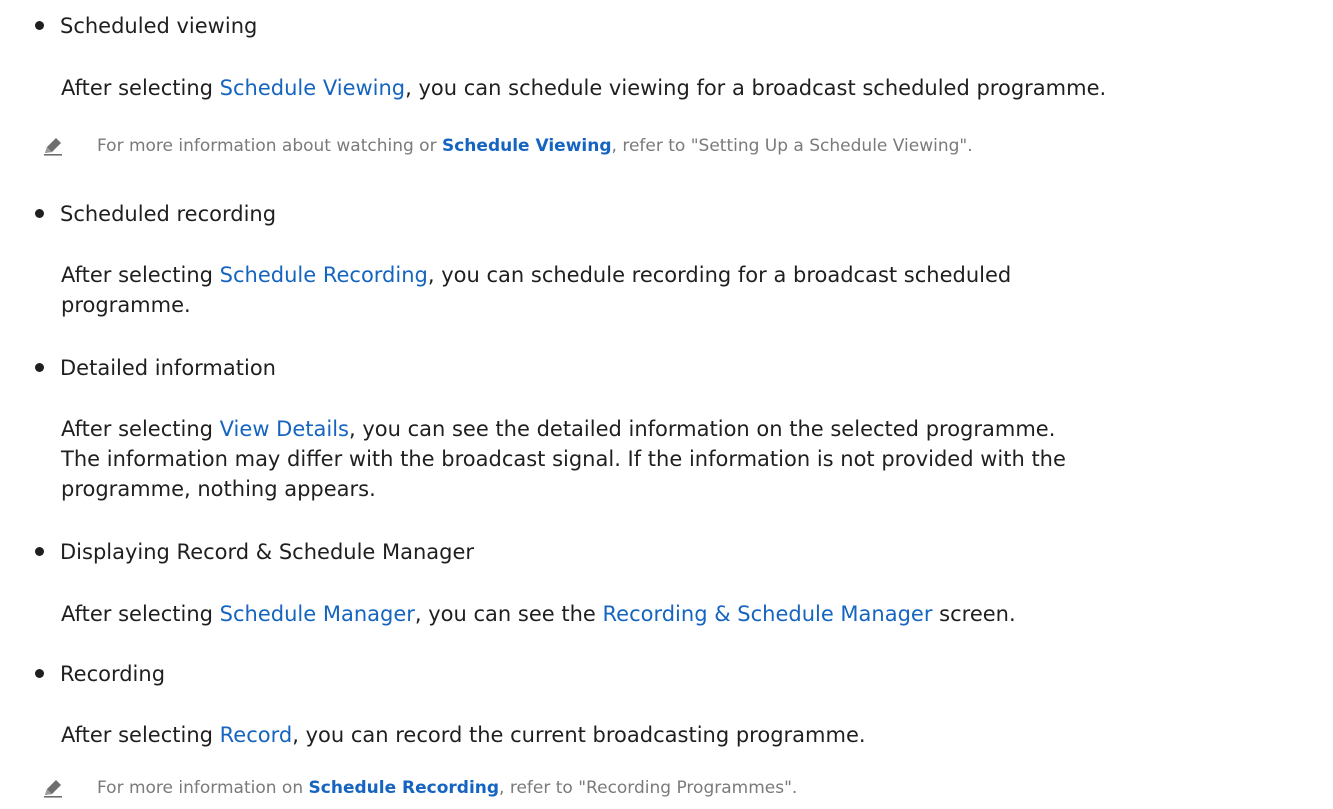  What do you see at coordinates (113, 674) in the screenshot?
I see `bullet-title: Recording` at bounding box center [113, 674].